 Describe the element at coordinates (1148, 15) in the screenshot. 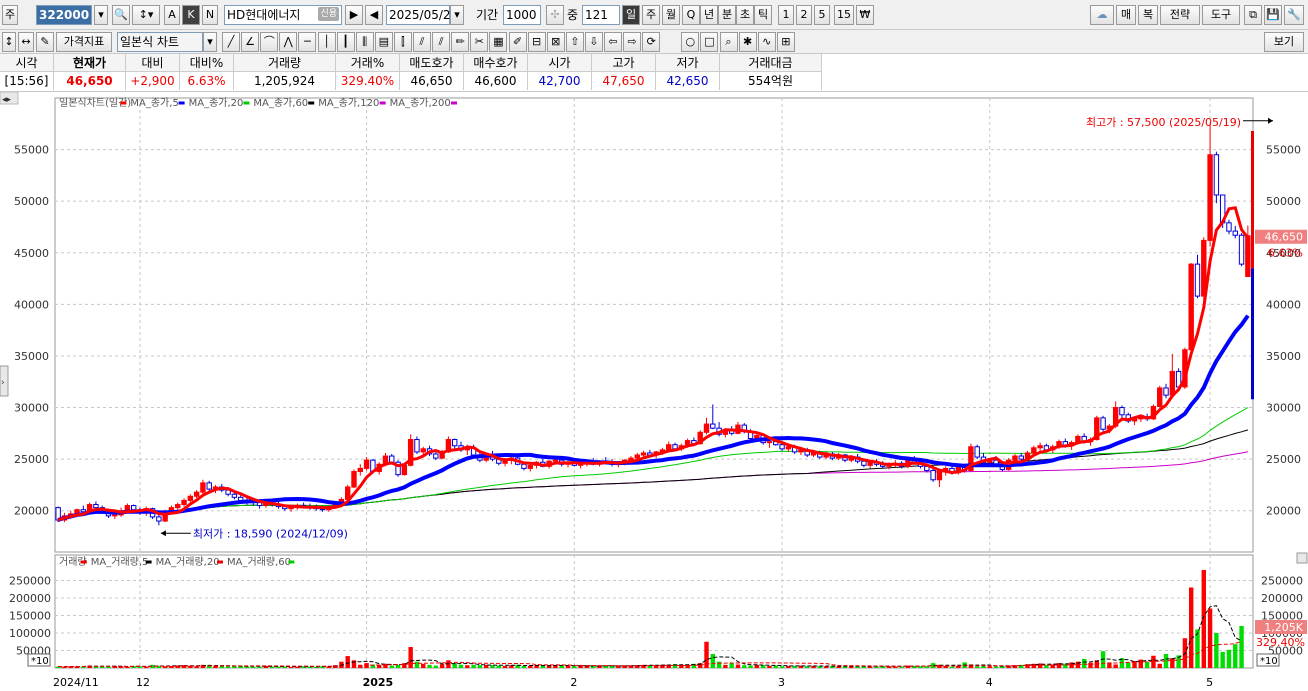

I see `toolbar-right-button-1: 복` at that location.